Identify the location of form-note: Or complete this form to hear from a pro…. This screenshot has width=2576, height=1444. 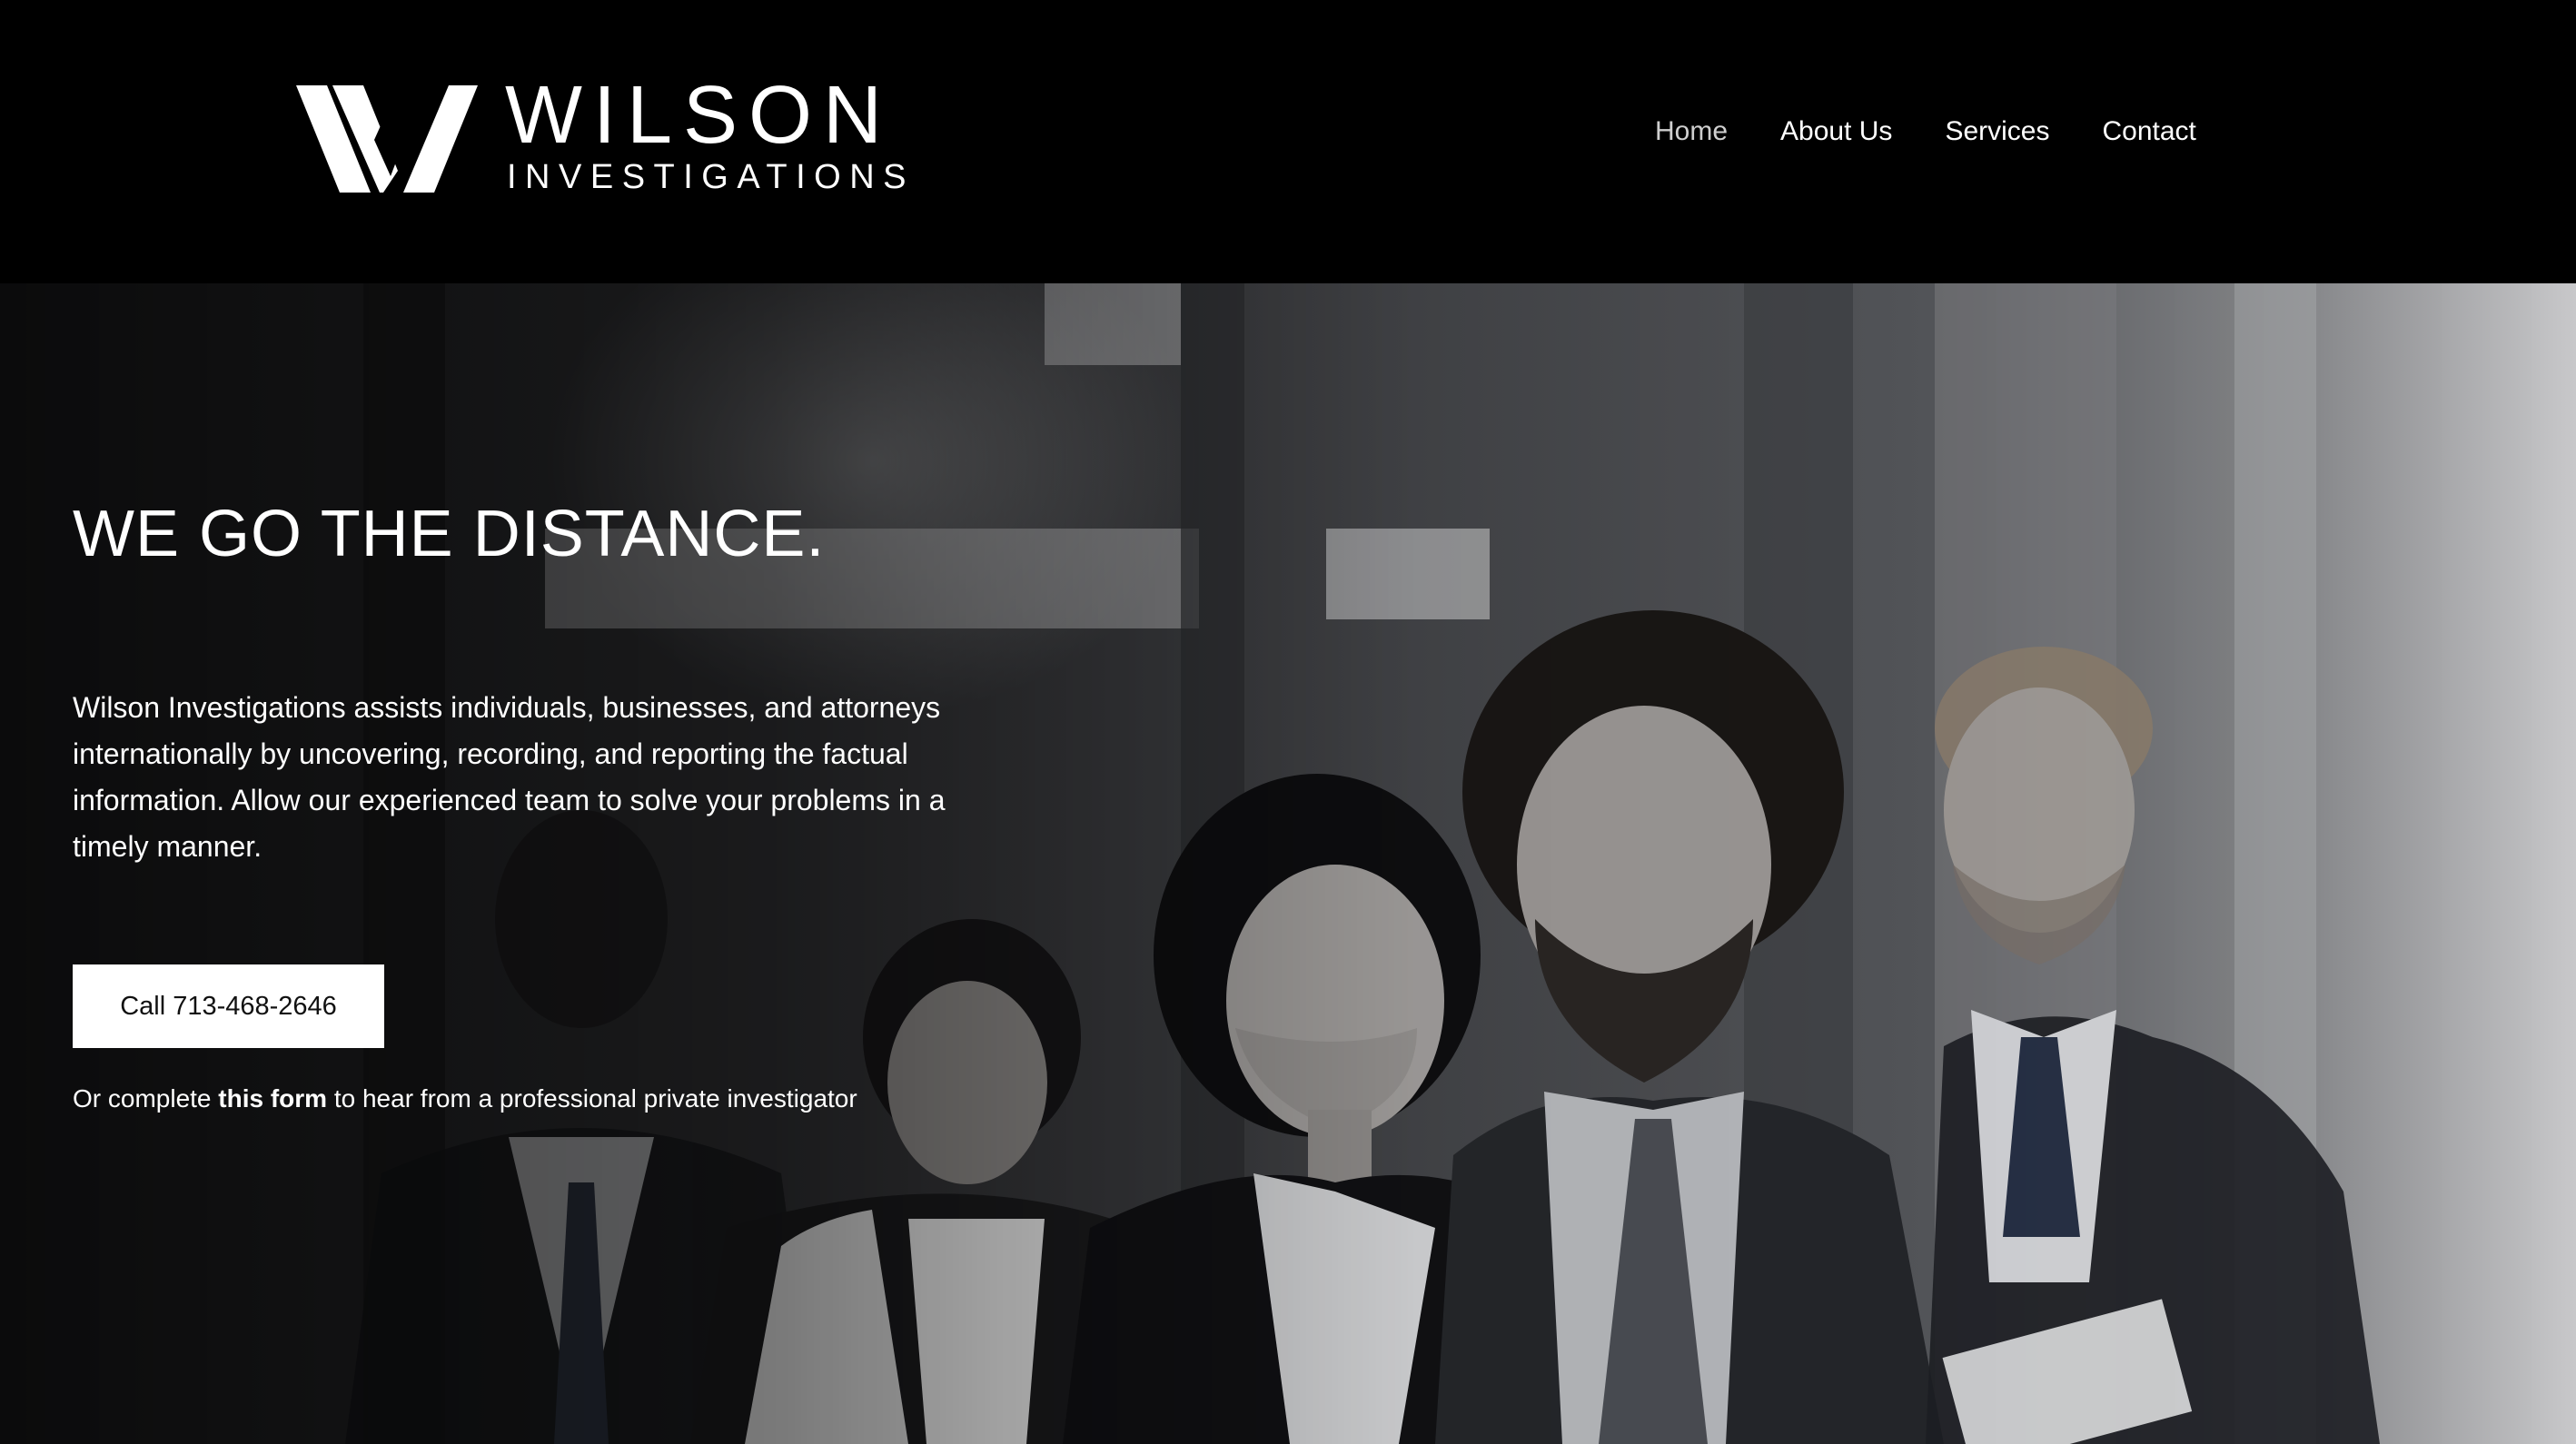
(465, 1099).